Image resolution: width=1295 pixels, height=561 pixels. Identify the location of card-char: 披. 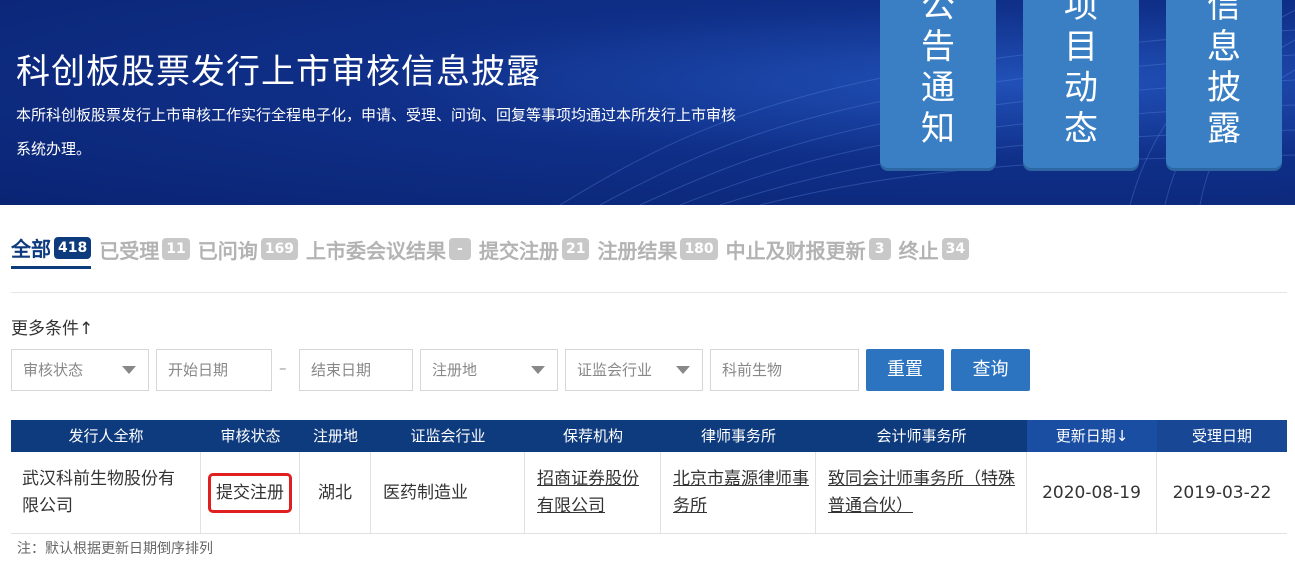
(1224, 88).